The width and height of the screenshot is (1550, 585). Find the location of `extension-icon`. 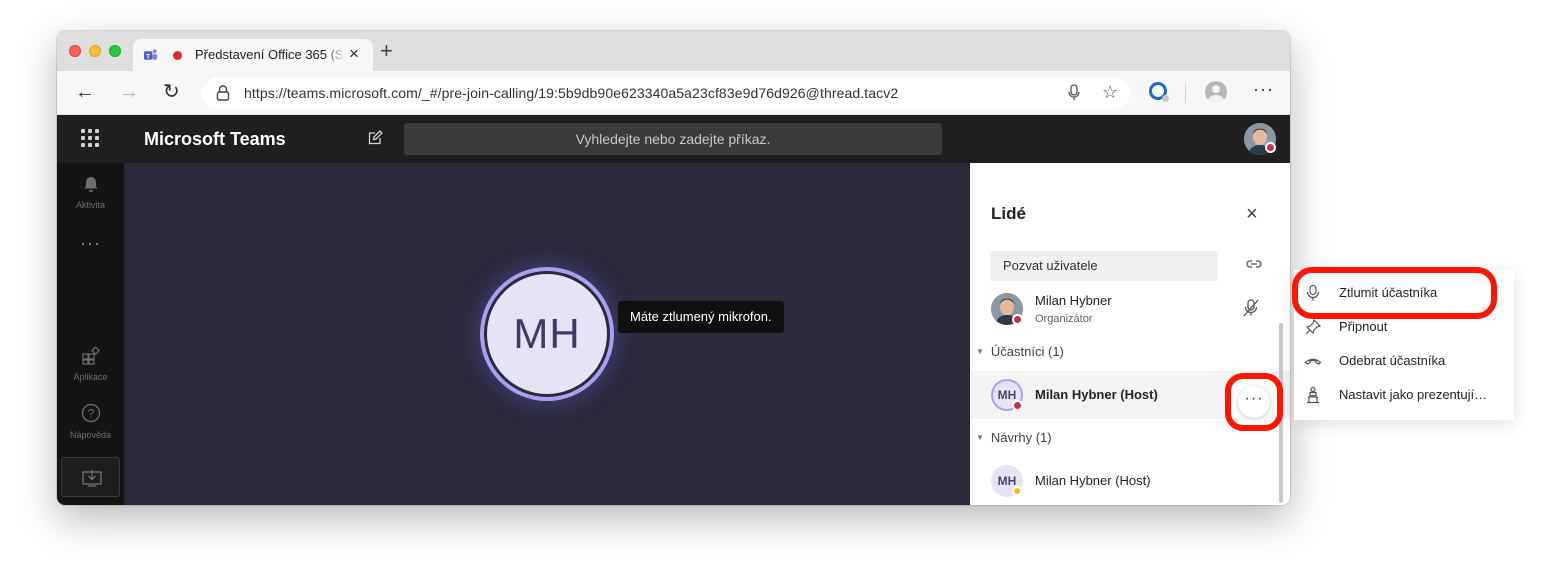

extension-icon is located at coordinates (1159, 92).